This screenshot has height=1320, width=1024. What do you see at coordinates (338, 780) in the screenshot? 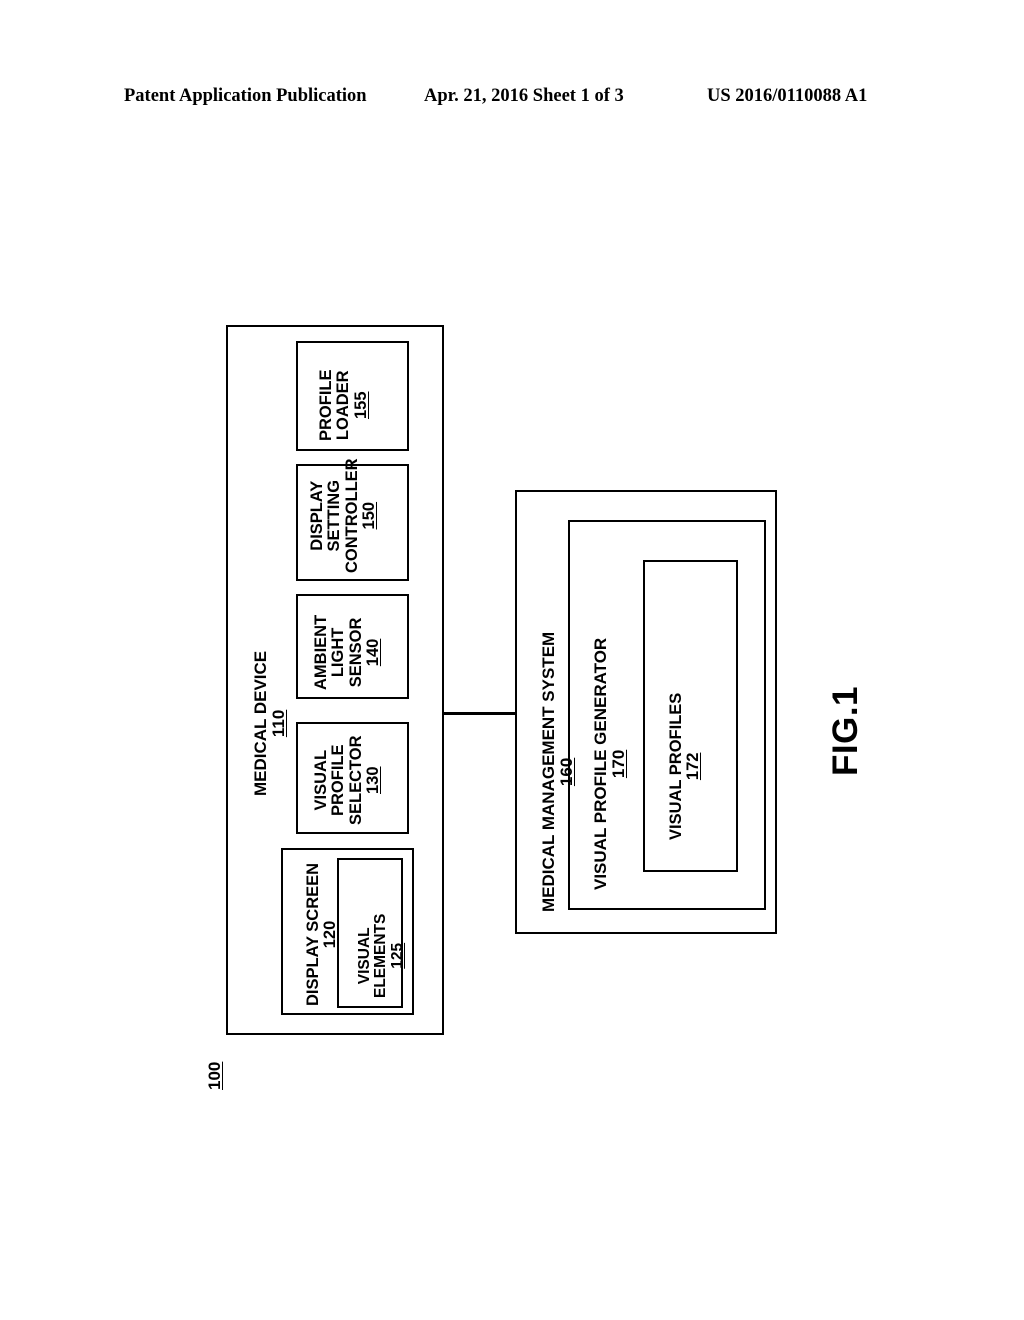
I see `visual-profile-selector-line-2: PROFILE` at bounding box center [338, 780].